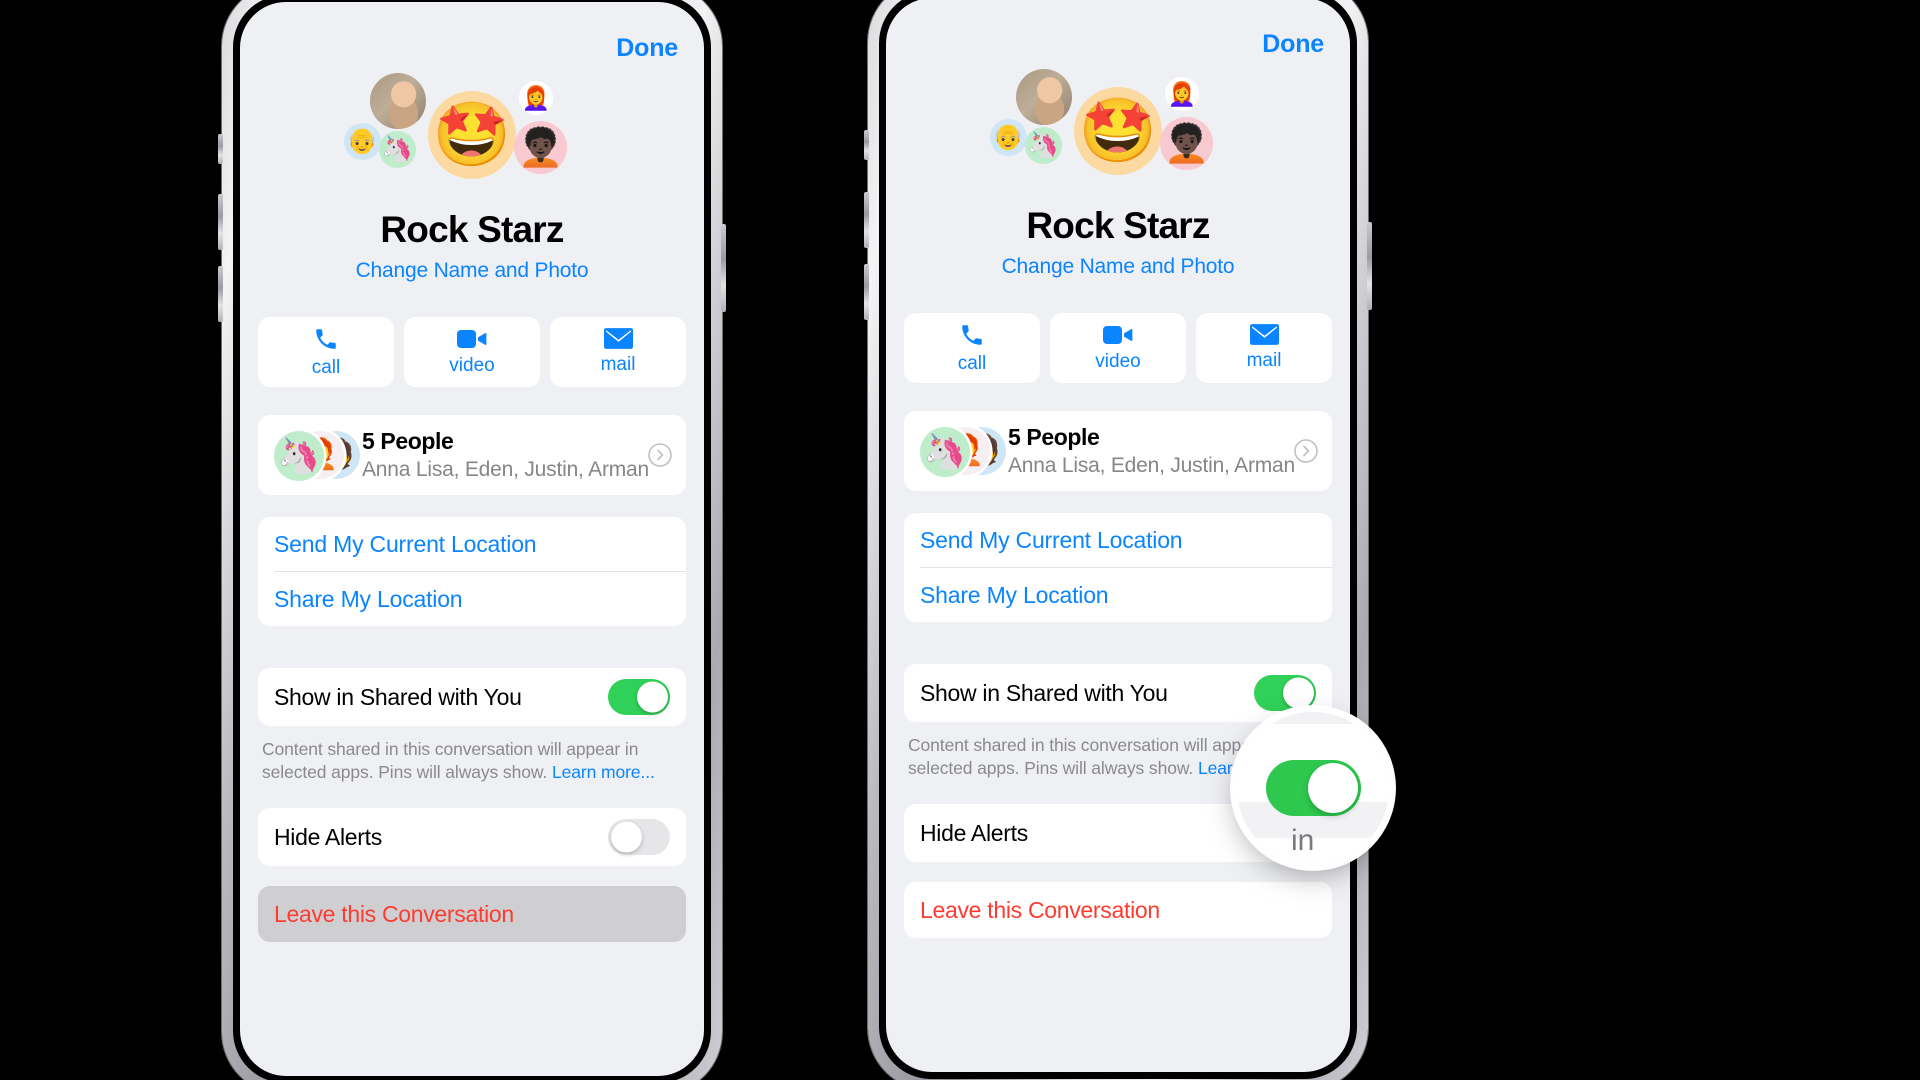 The height and width of the screenshot is (1080, 1920). Describe the element at coordinates (472, 32) in the screenshot. I see `top-bar-left: Done` at that location.